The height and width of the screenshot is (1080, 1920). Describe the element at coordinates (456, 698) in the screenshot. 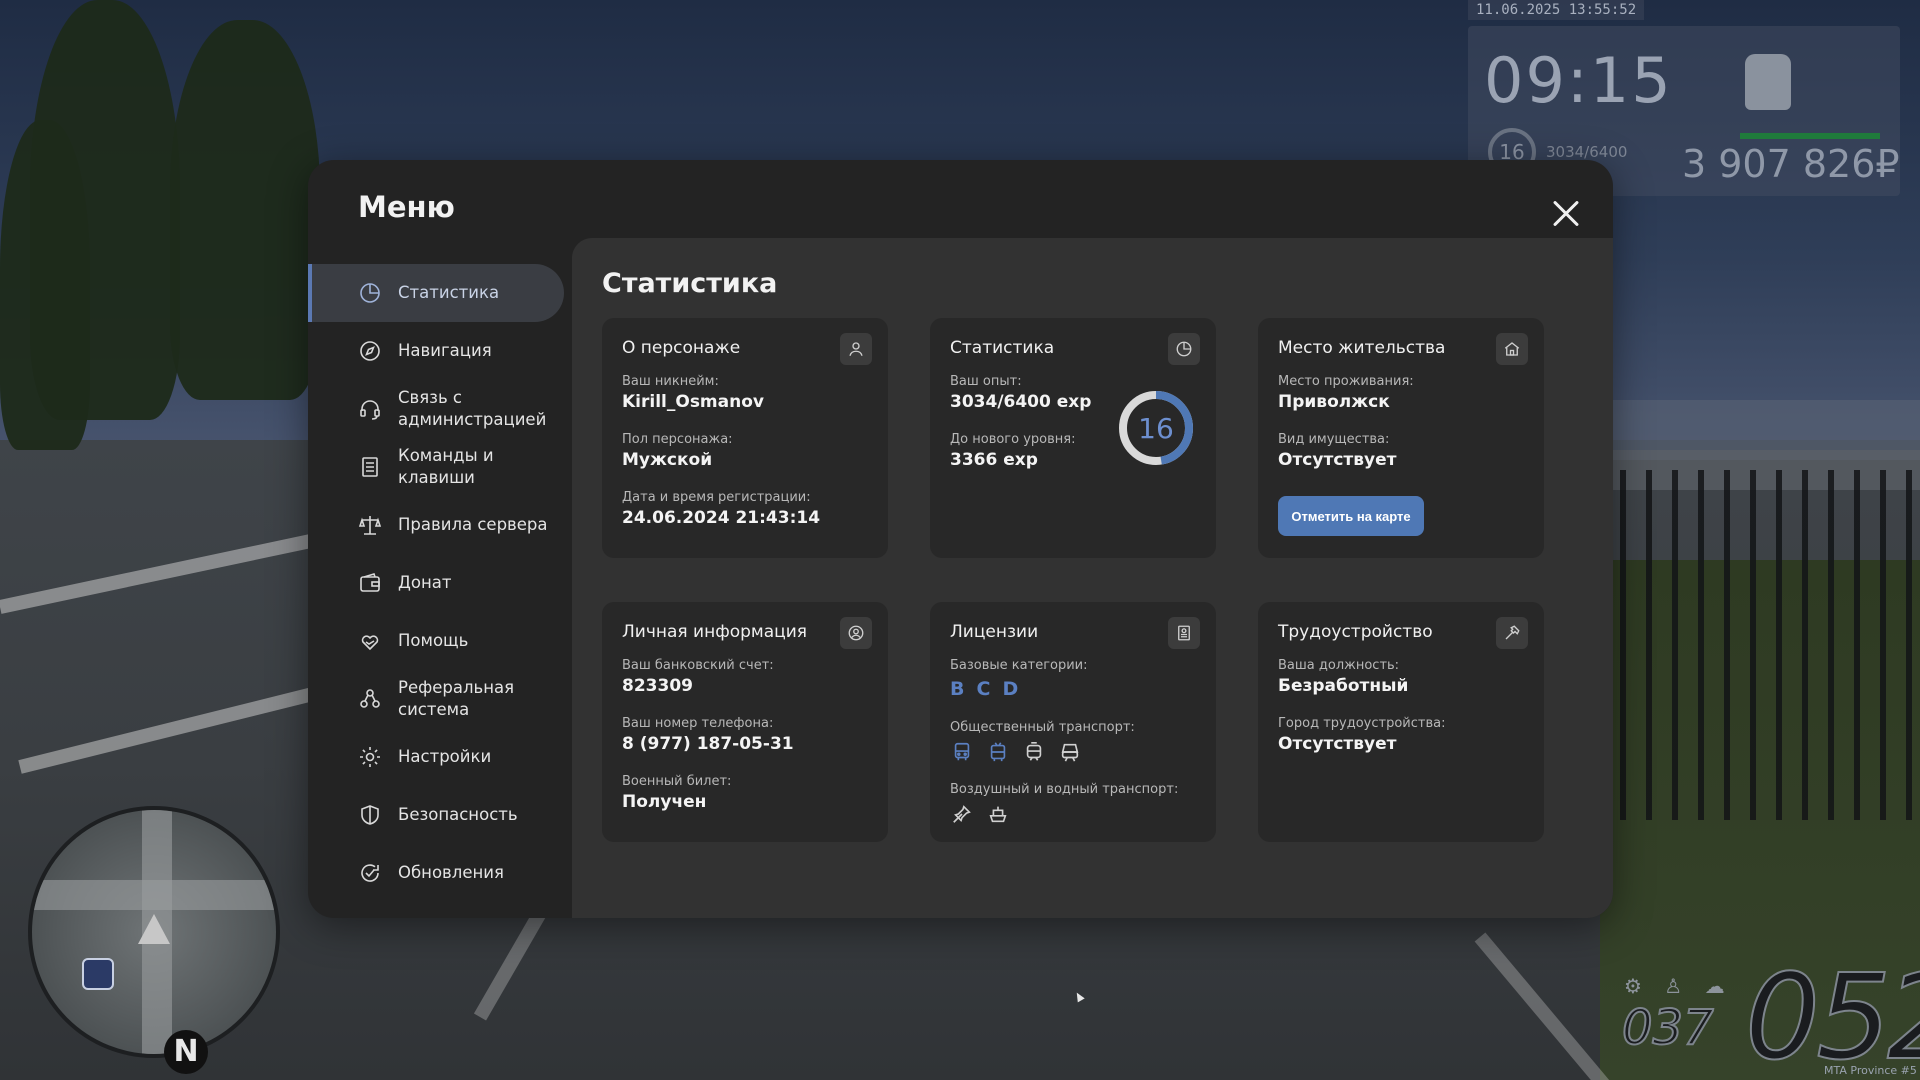

I see `sidebar-item-label: Реферальная система` at that location.